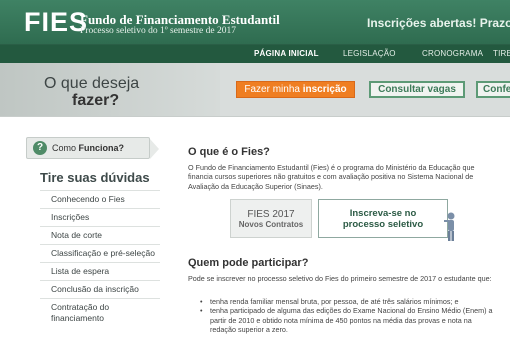 The height and width of the screenshot is (345, 510). What do you see at coordinates (77, 235) in the screenshot?
I see `faq-item-label: Nota de corte` at bounding box center [77, 235].